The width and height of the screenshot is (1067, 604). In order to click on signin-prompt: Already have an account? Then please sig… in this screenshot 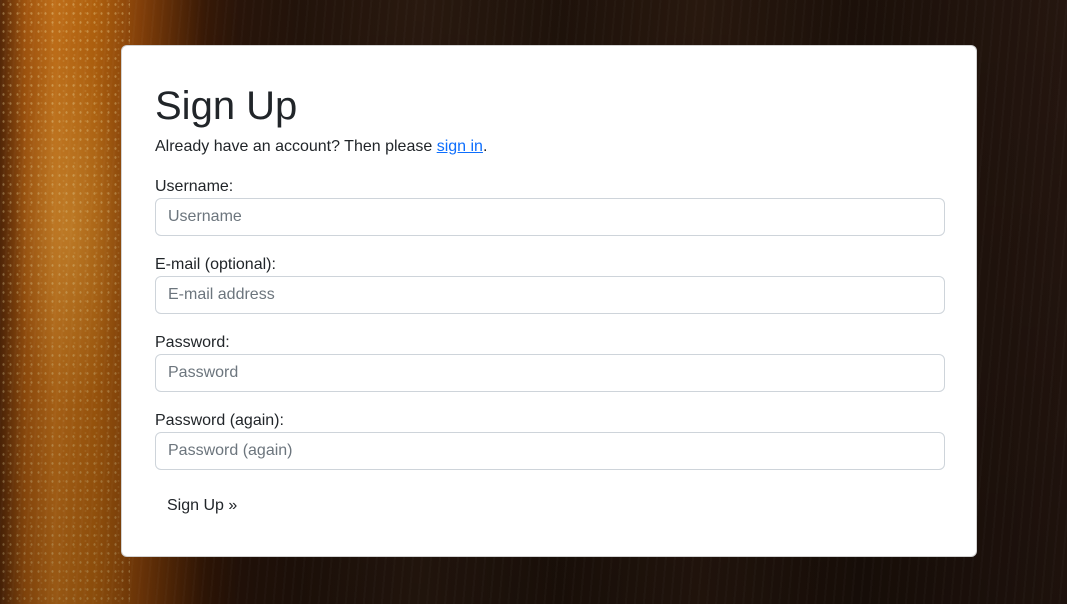, I will do `click(321, 147)`.